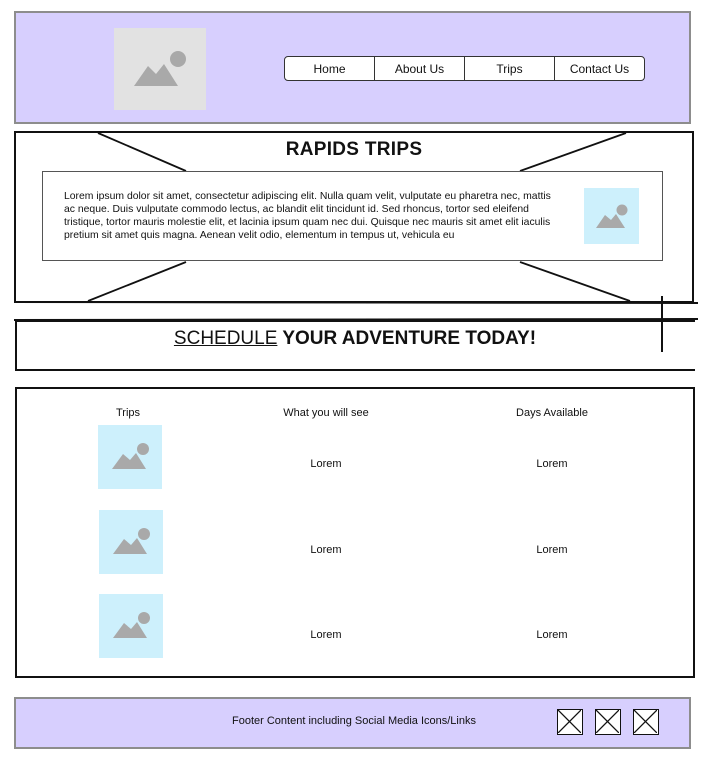 This screenshot has height=761, width=713. I want to click on social-link-1-icon, so click(570, 722).